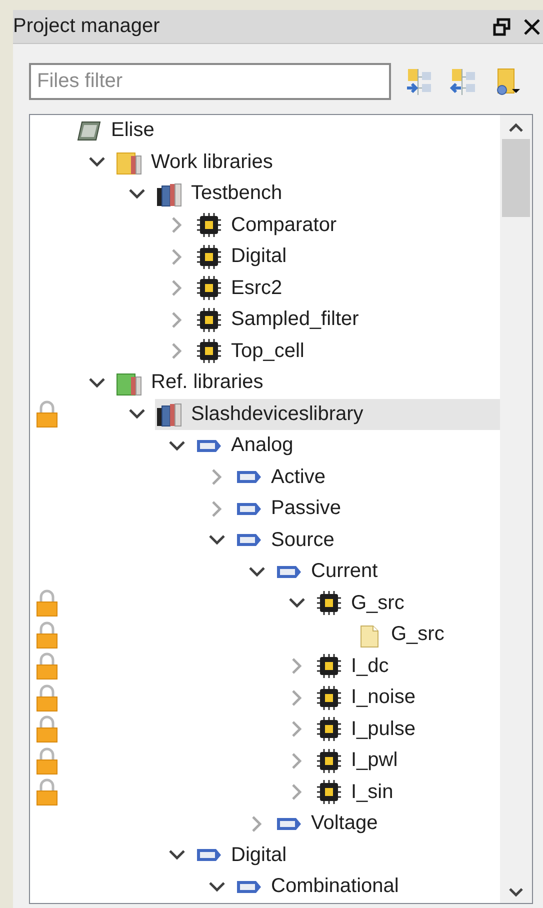 Image resolution: width=543 pixels, height=908 pixels. Describe the element at coordinates (87, 26) in the screenshot. I see `panel-title: Project manager` at that location.